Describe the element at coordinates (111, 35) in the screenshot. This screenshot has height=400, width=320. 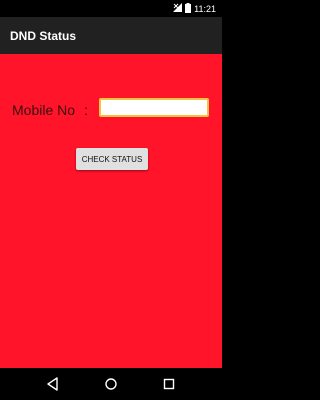
I see `app-bar: DND Status` at that location.